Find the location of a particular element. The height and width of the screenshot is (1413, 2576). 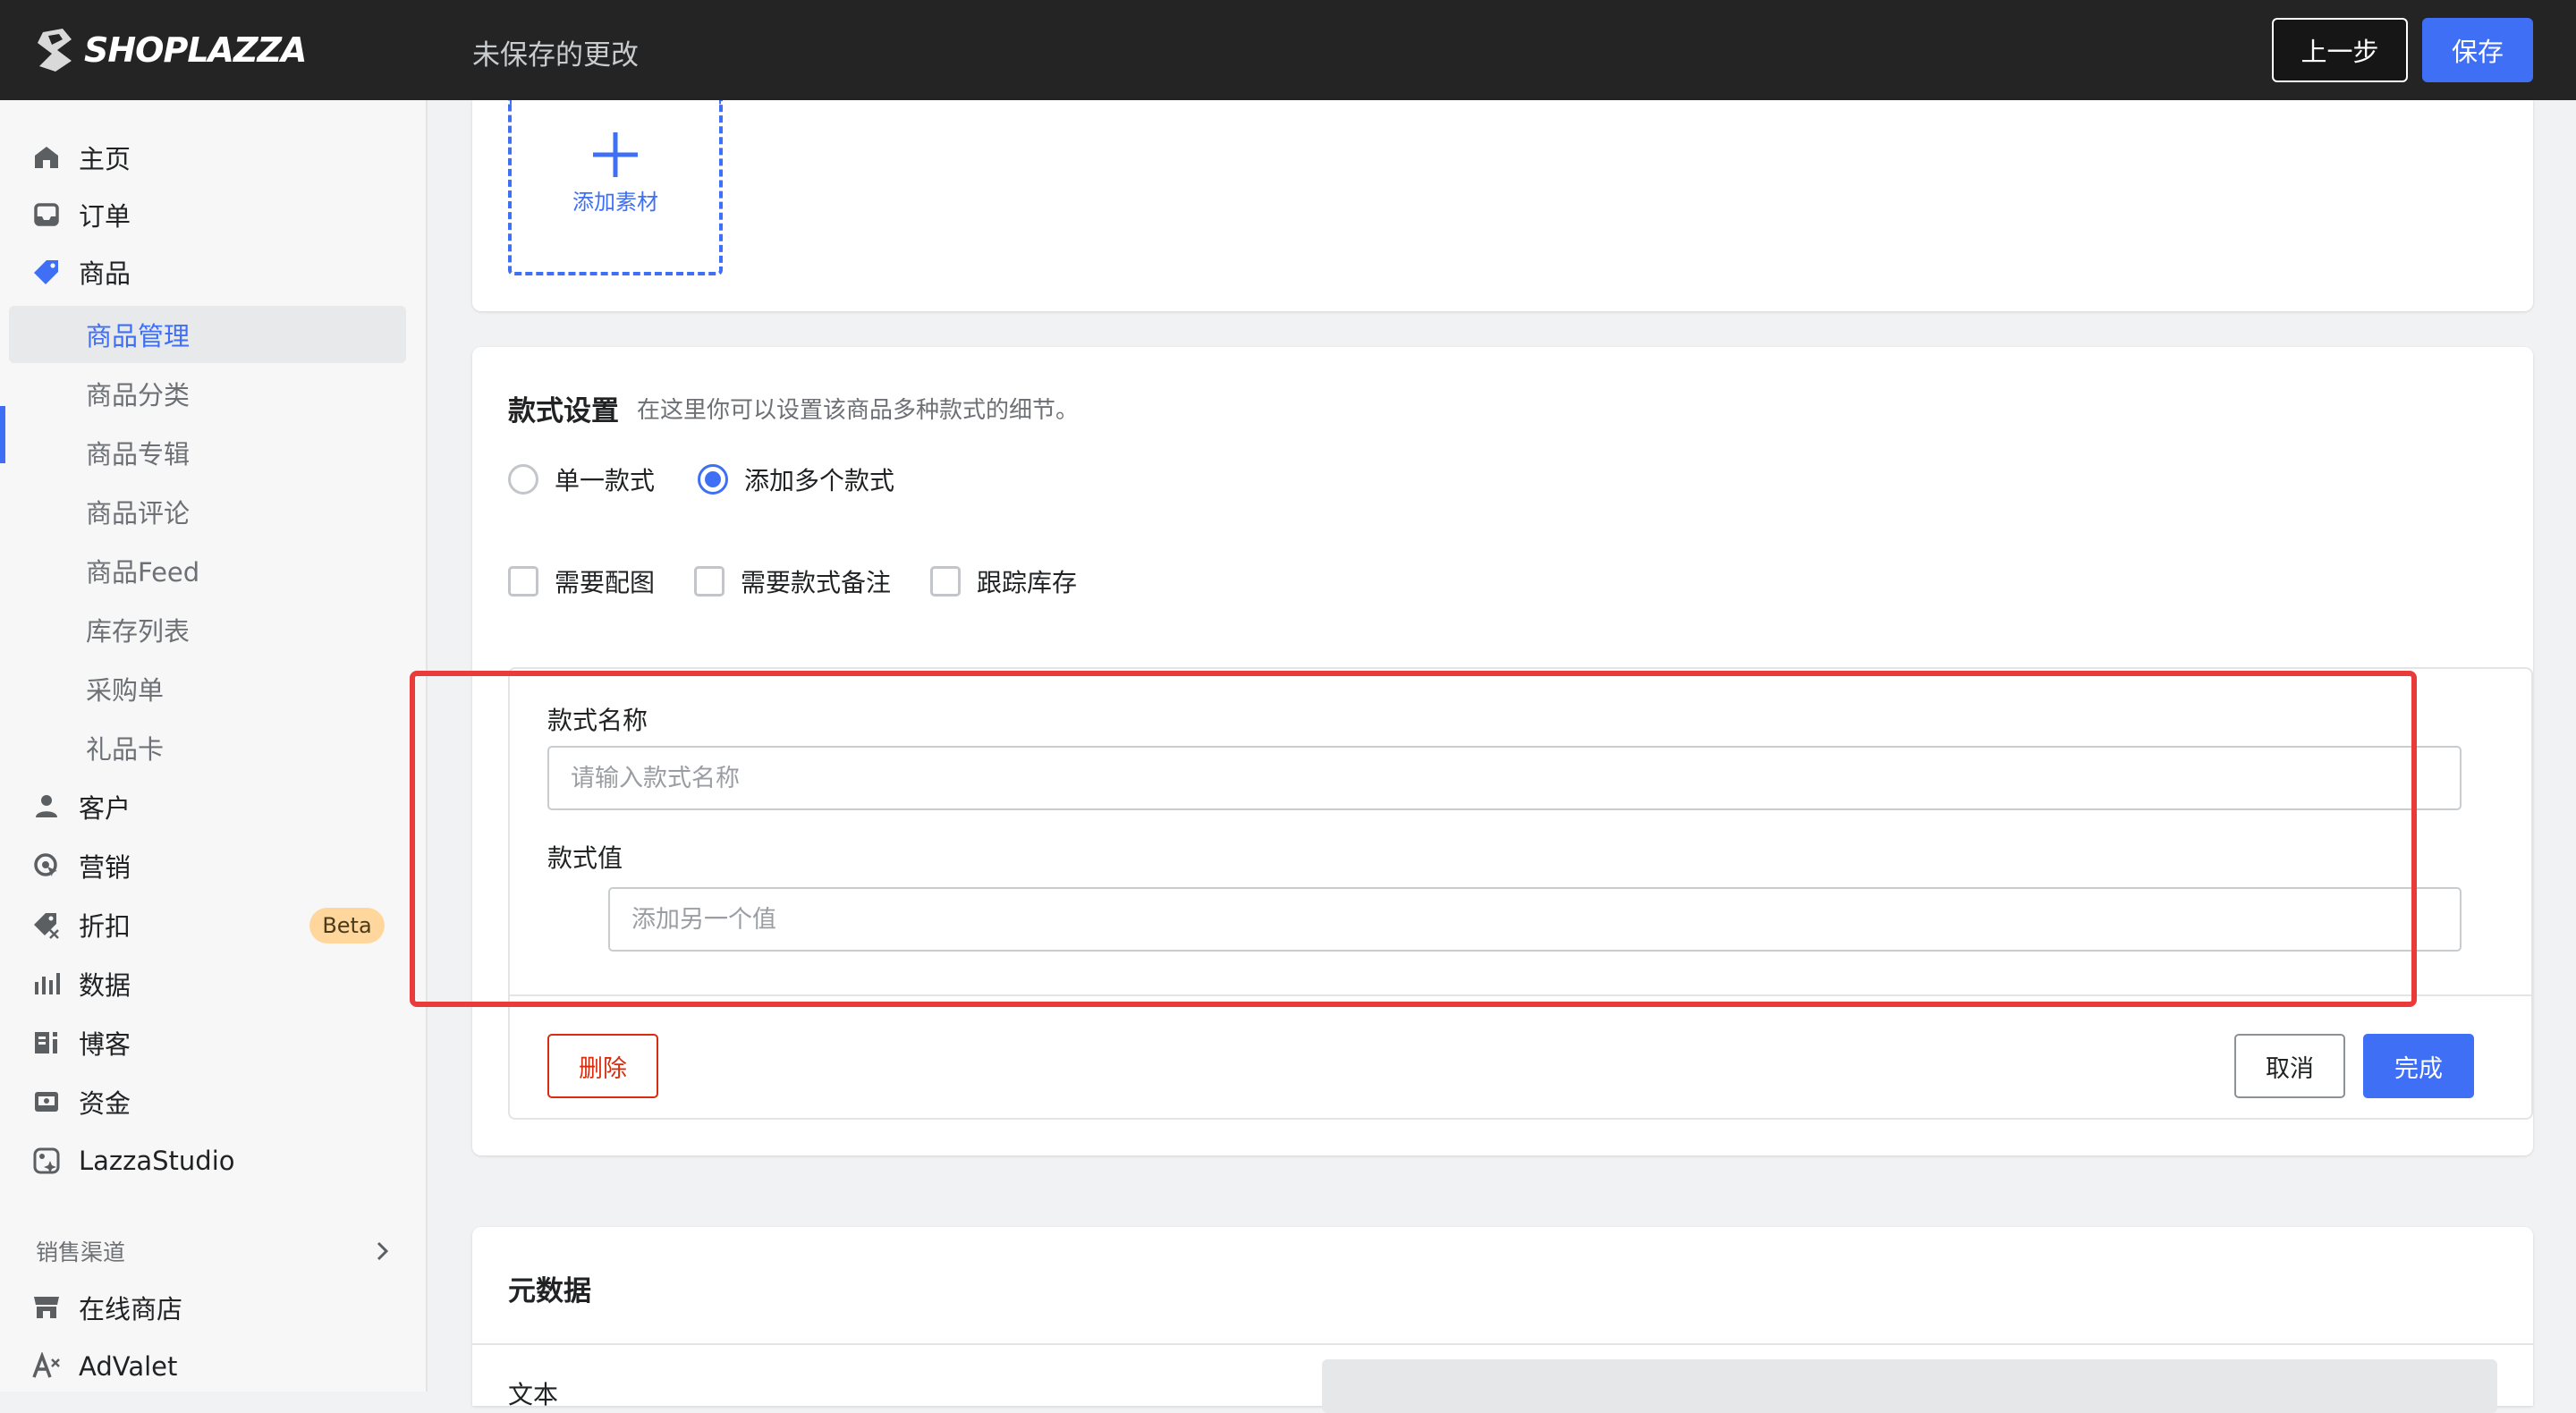

inbox-icon is located at coordinates (46, 214).